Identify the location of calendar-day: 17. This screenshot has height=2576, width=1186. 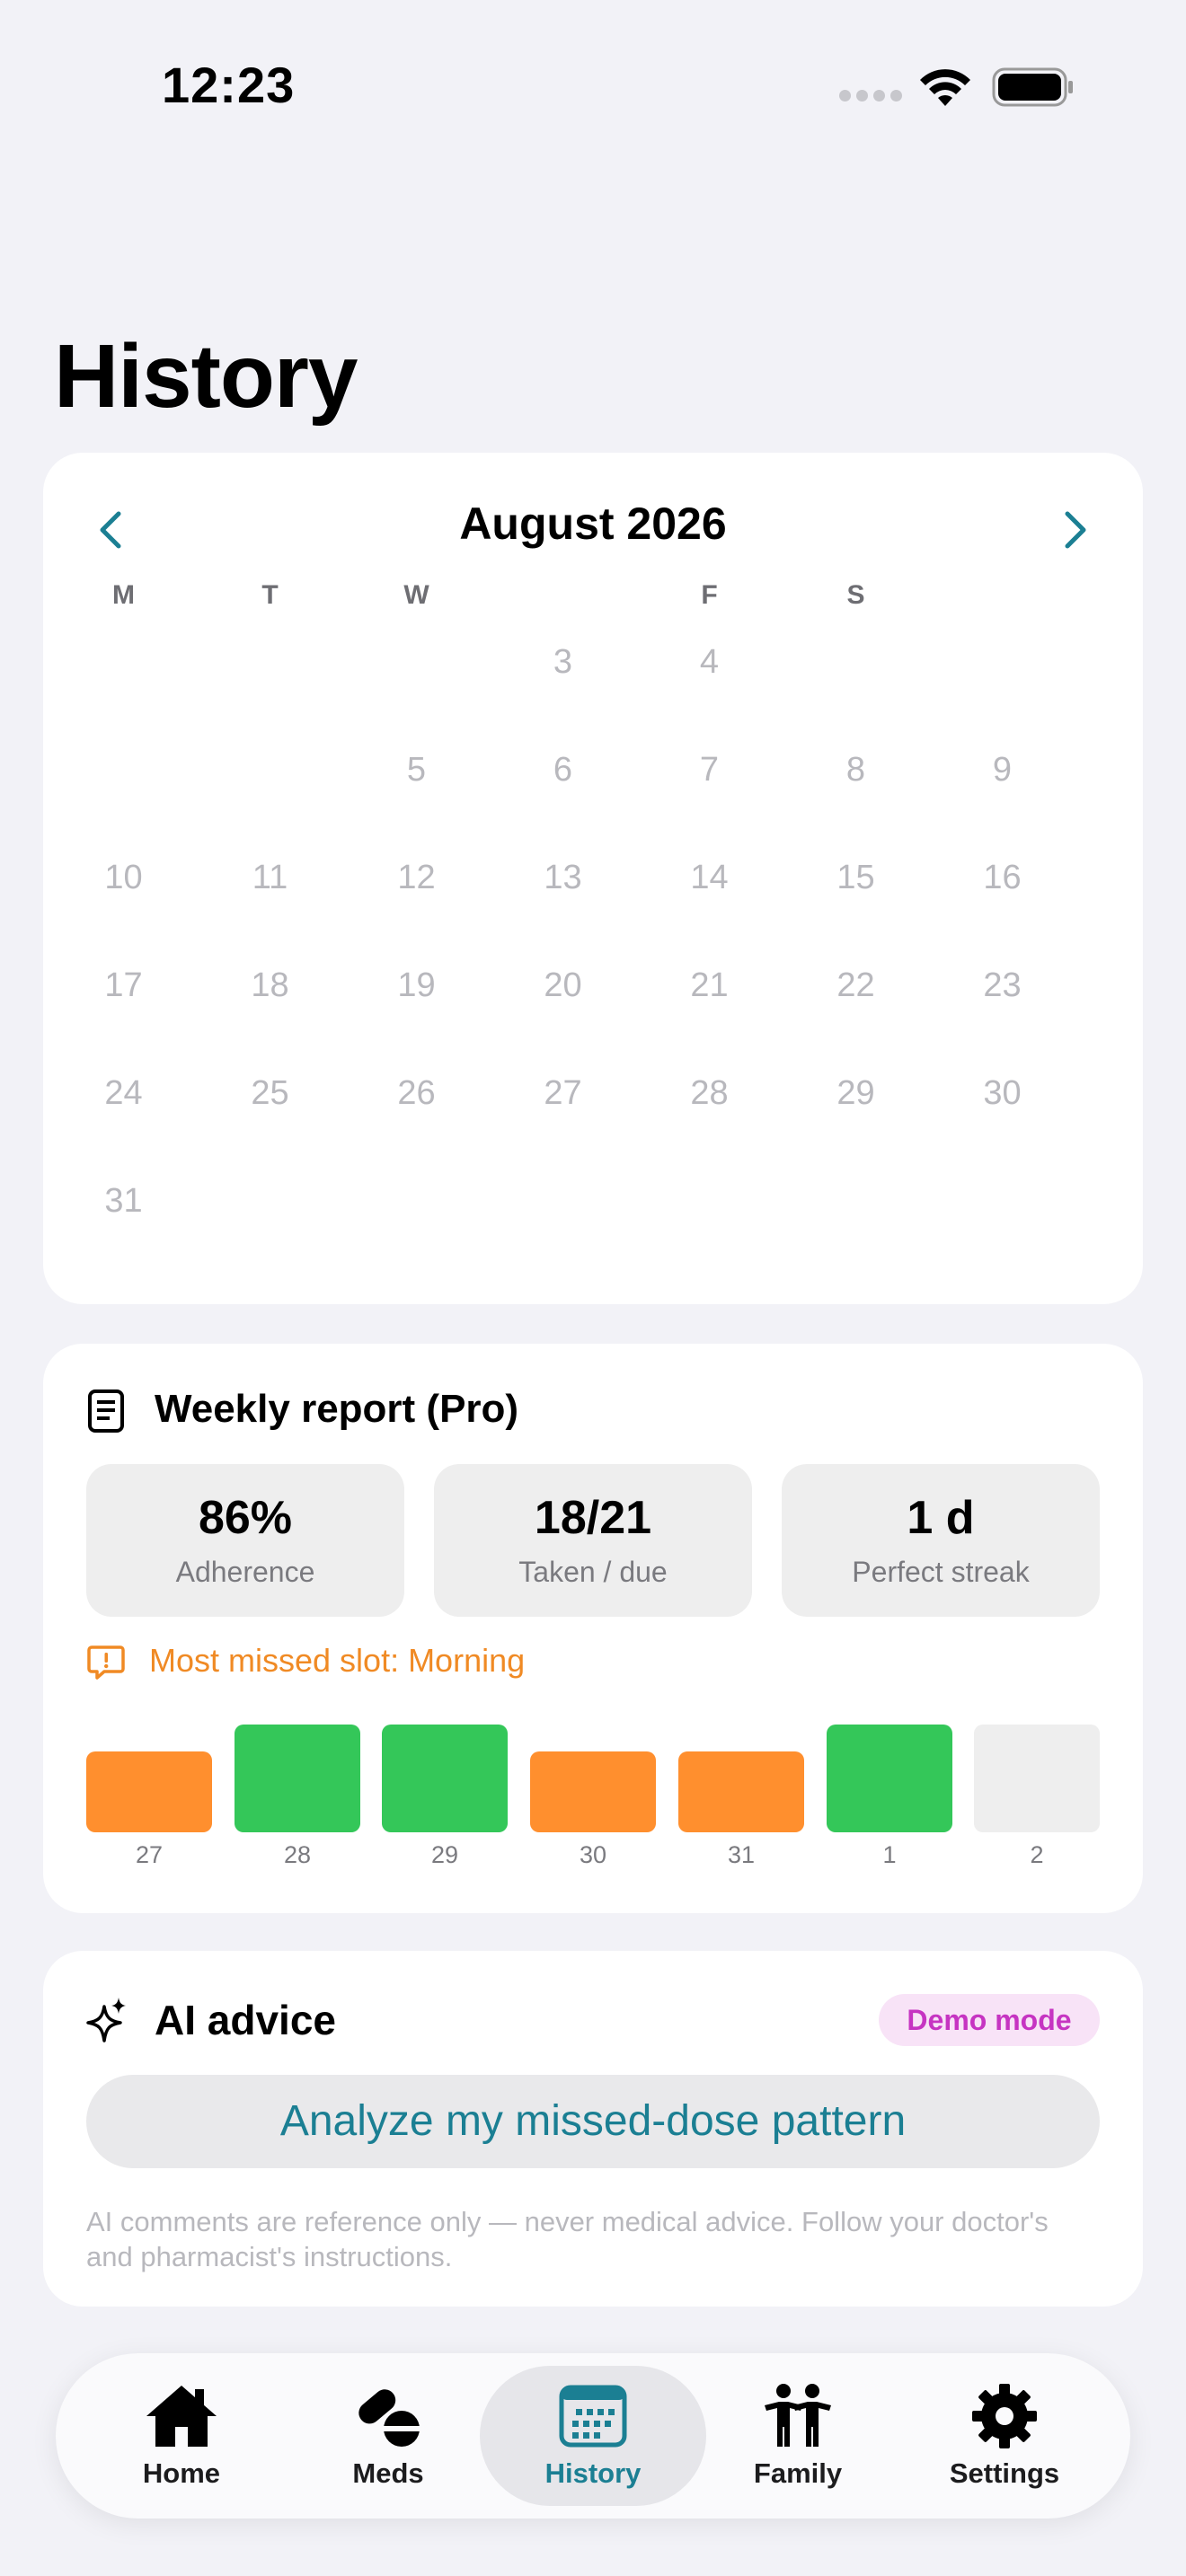
(123, 986).